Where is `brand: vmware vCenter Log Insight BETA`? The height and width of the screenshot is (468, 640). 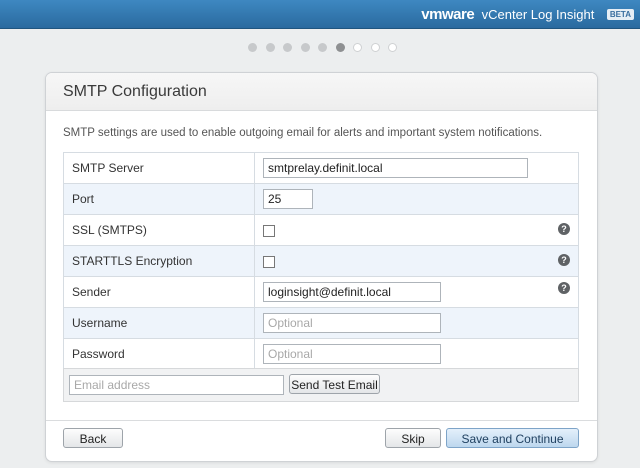
brand: vmware vCenter Log Insight BETA is located at coordinates (527, 15).